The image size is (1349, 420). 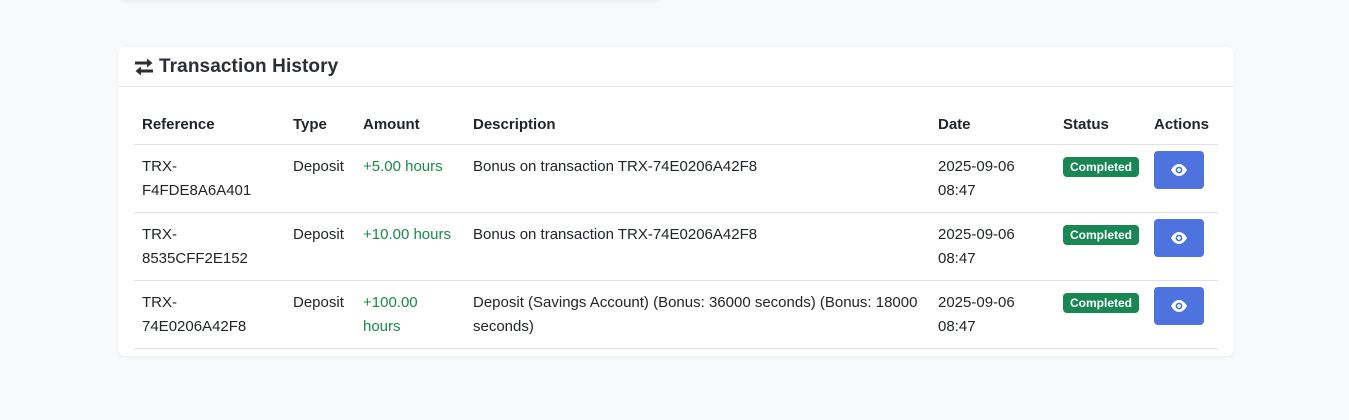 What do you see at coordinates (410, 125) in the screenshot?
I see `column-header-amount: Amount` at bounding box center [410, 125].